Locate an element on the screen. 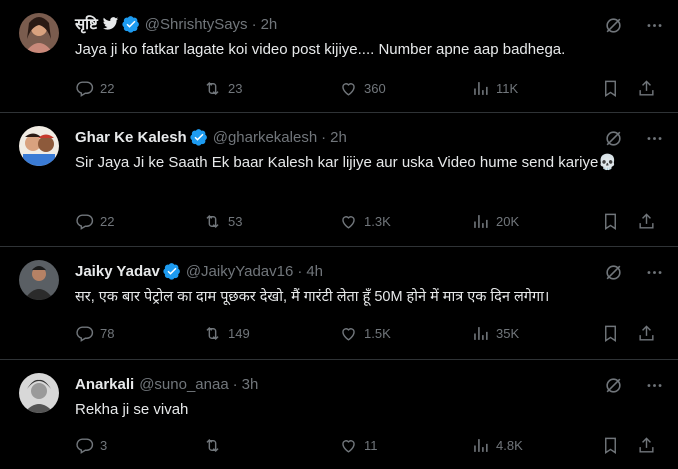 This screenshot has width=678, height=469. like-count: 11 is located at coordinates (371, 445).